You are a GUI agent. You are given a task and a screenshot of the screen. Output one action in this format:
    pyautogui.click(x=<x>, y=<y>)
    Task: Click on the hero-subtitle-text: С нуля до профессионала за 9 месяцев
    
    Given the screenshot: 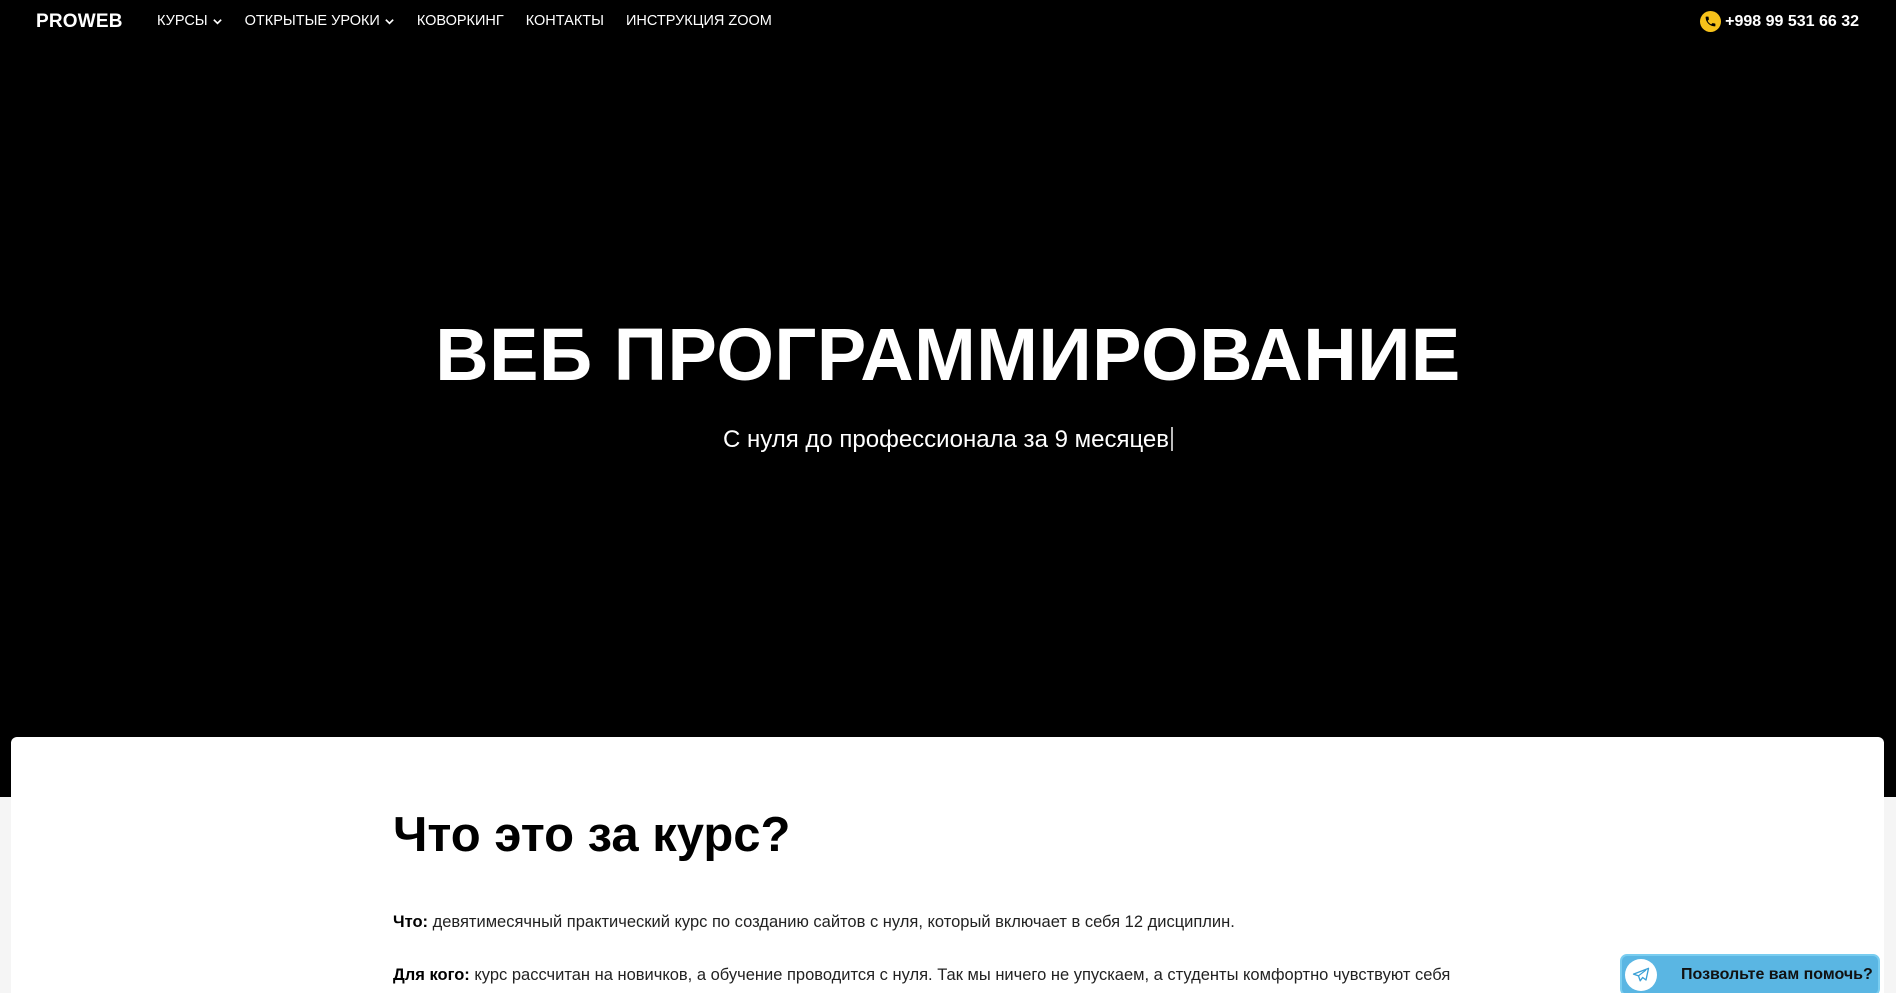 What is the action you would take?
    pyautogui.click(x=946, y=439)
    